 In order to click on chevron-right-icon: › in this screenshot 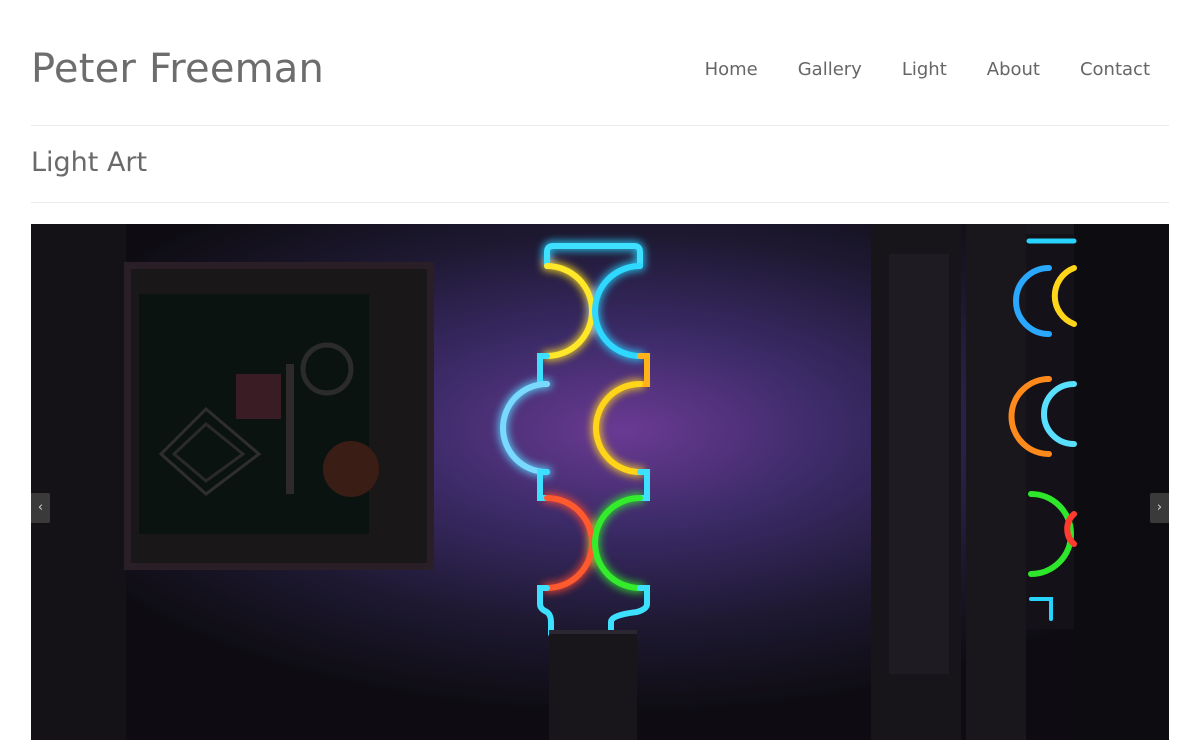, I will do `click(1159, 507)`.